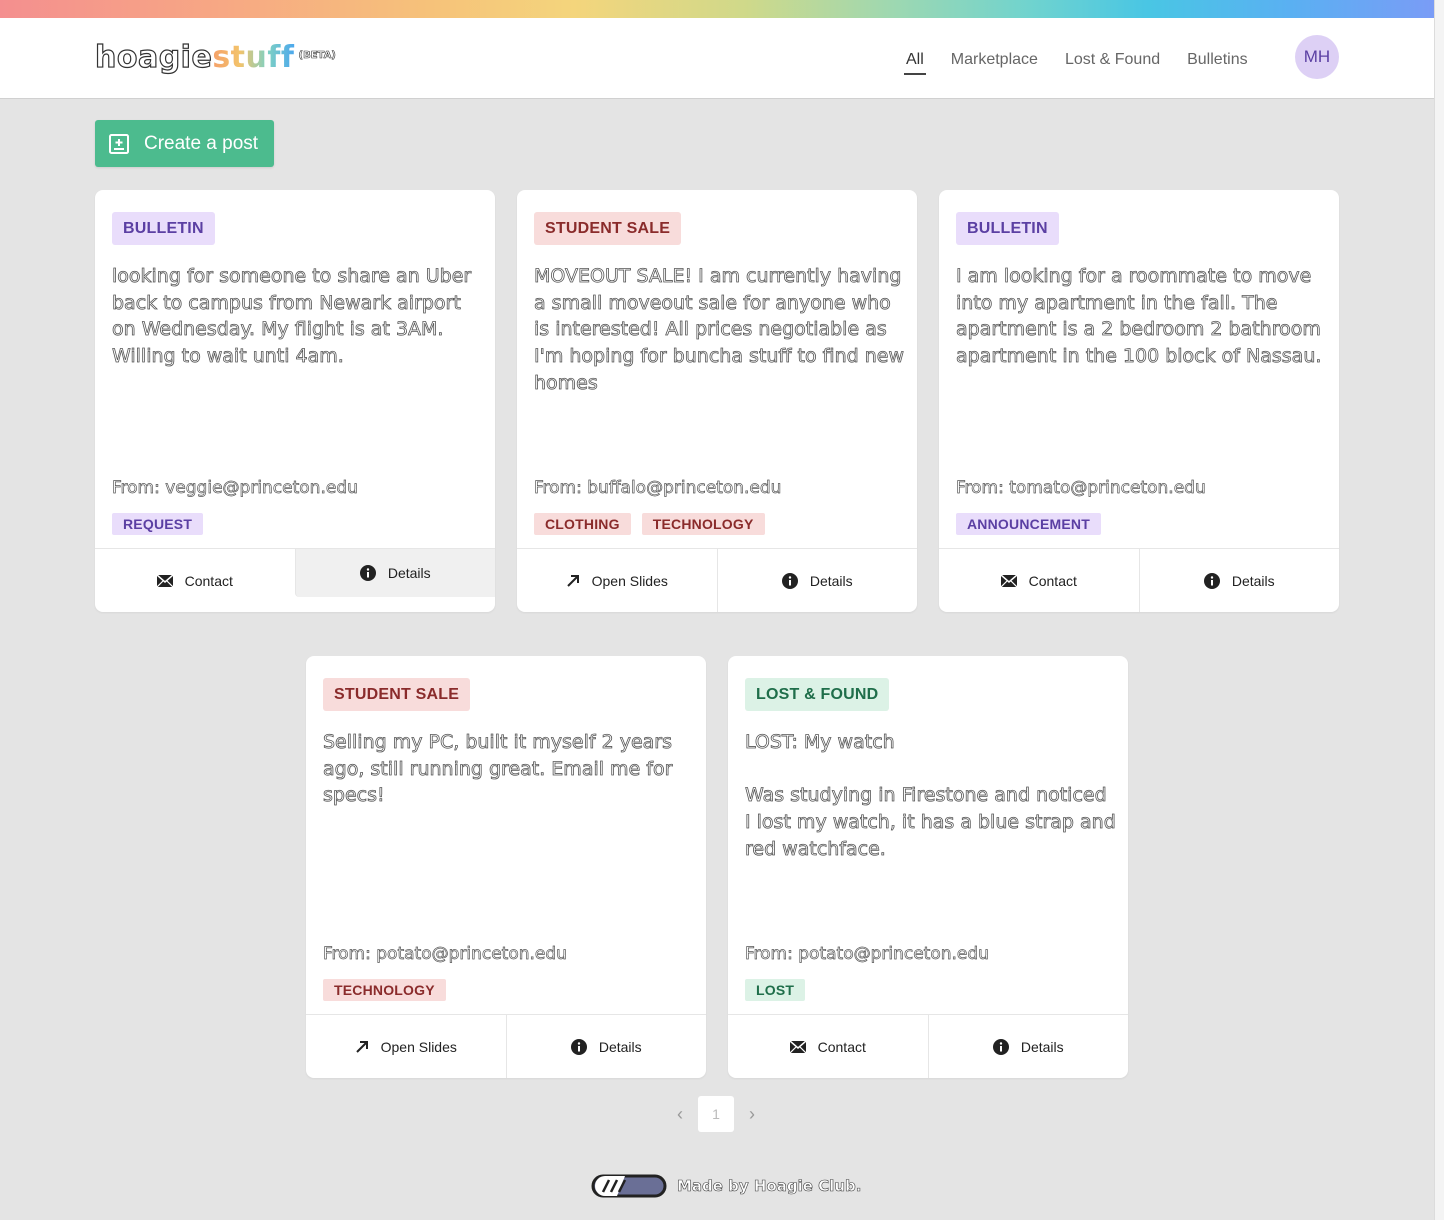 Image resolution: width=1444 pixels, height=1220 pixels. Describe the element at coordinates (1439, 610) in the screenshot. I see `window-edge` at that location.